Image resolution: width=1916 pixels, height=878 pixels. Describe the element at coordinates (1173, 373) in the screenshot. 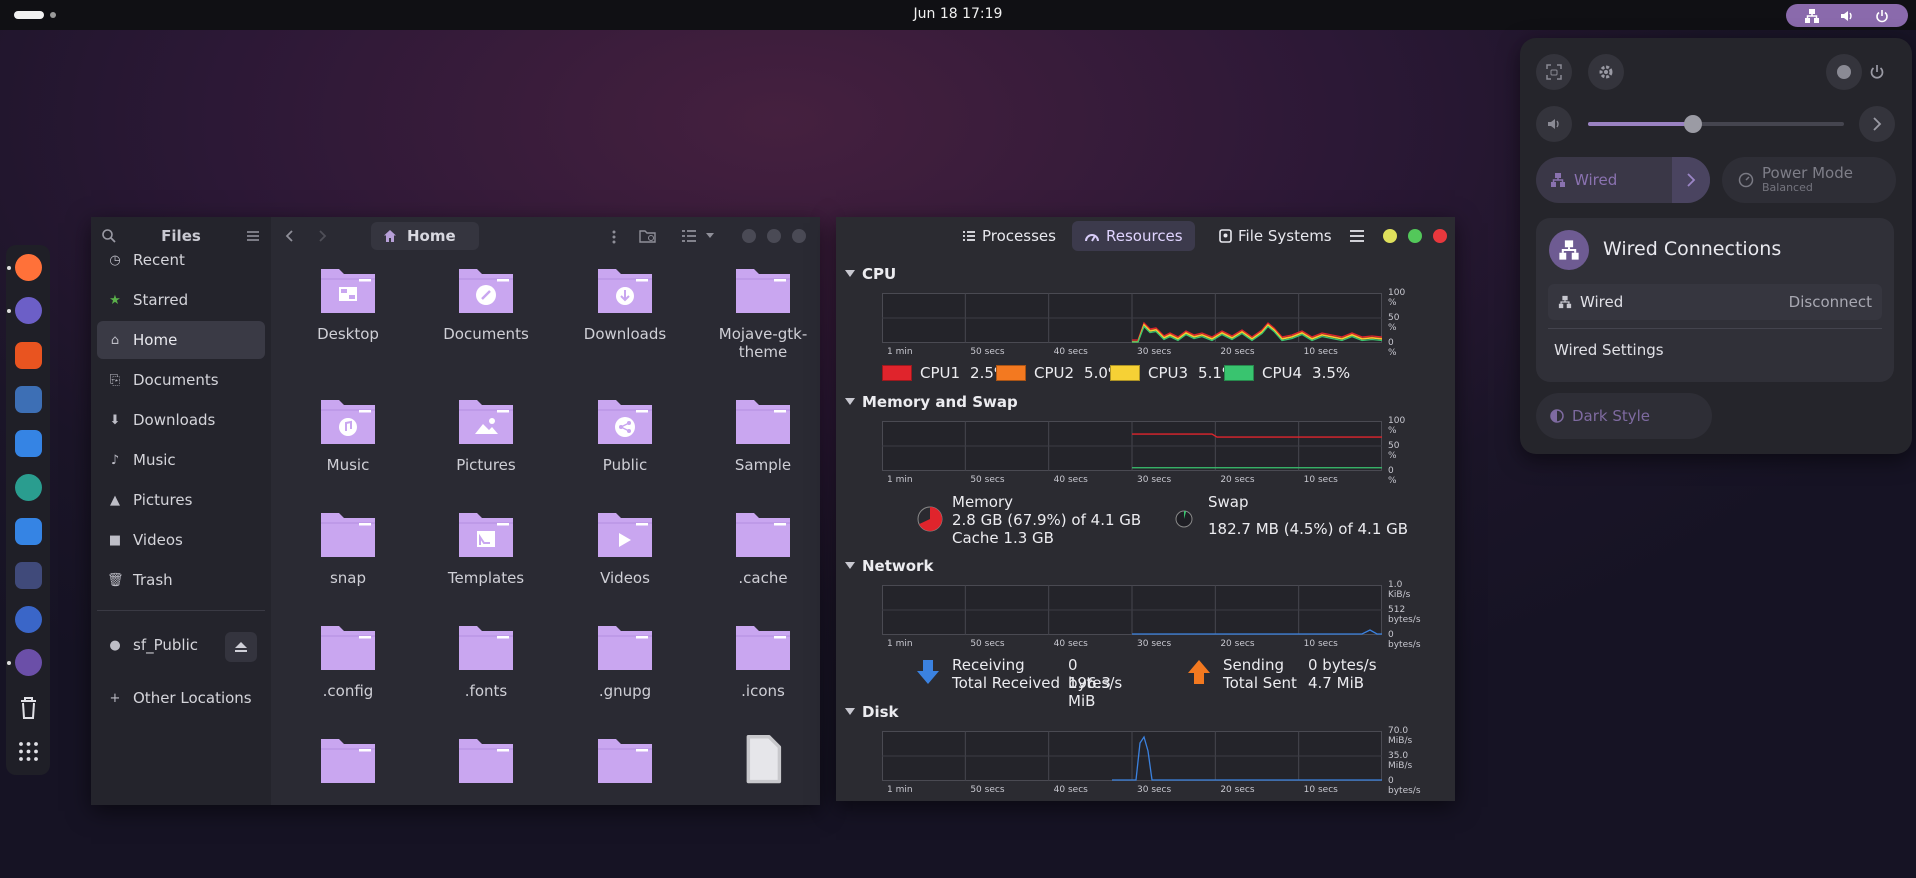

I see `cpu-legend-cpu3: CPU3 5.1%` at that location.